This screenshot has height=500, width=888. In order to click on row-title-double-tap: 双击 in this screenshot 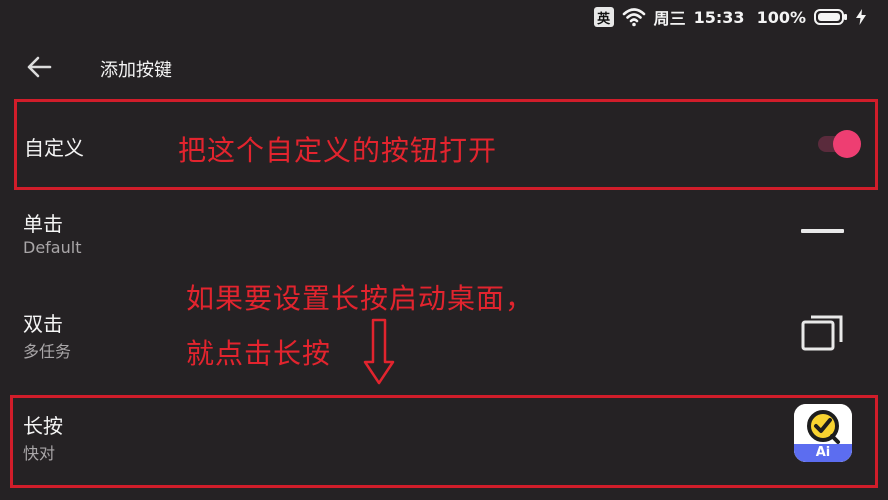, I will do `click(43, 324)`.